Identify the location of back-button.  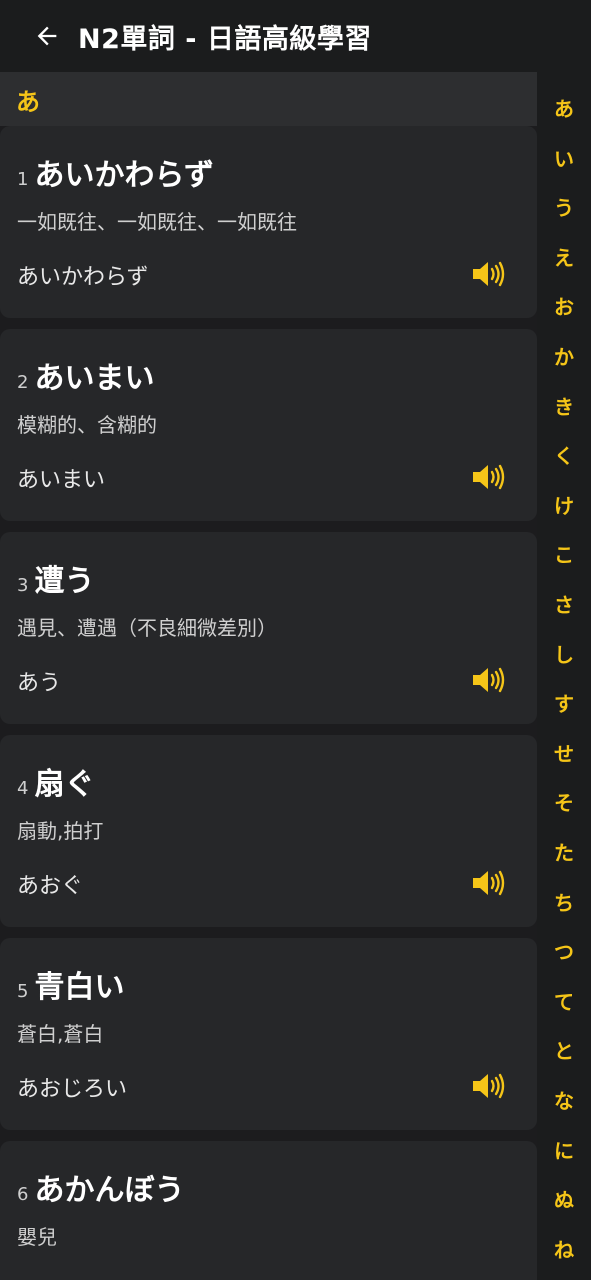
(47, 36).